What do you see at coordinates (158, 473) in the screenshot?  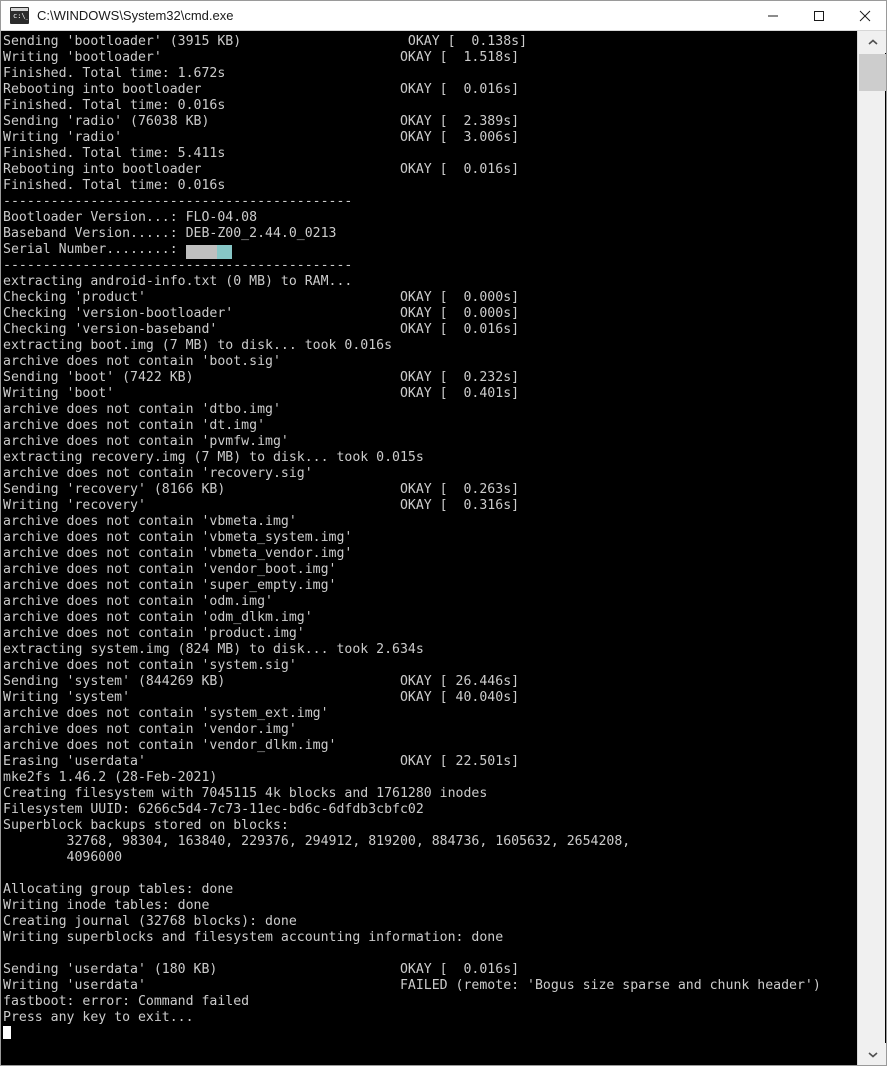 I see `console-line: archive does not contain 'recovery.sig'` at bounding box center [158, 473].